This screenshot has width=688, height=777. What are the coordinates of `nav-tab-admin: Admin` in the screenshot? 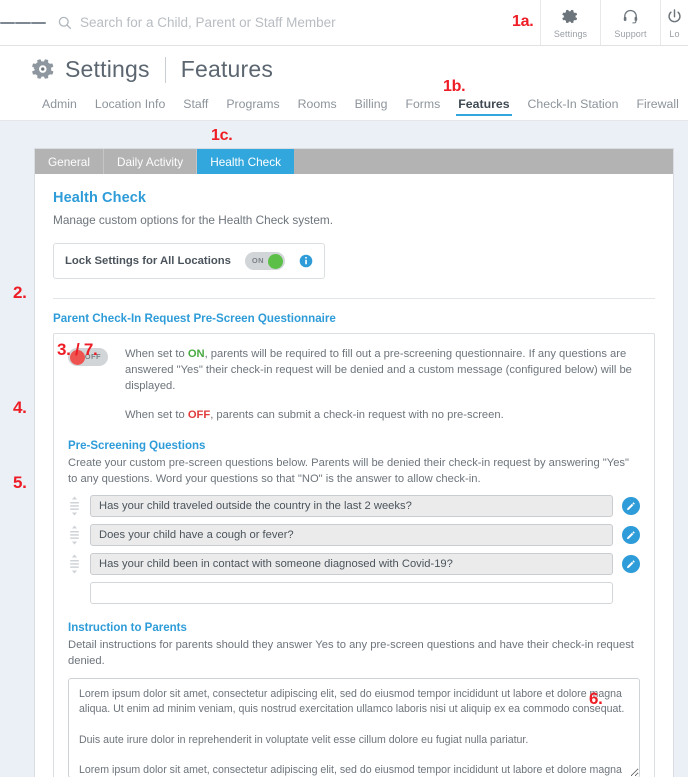 It's located at (59, 106).